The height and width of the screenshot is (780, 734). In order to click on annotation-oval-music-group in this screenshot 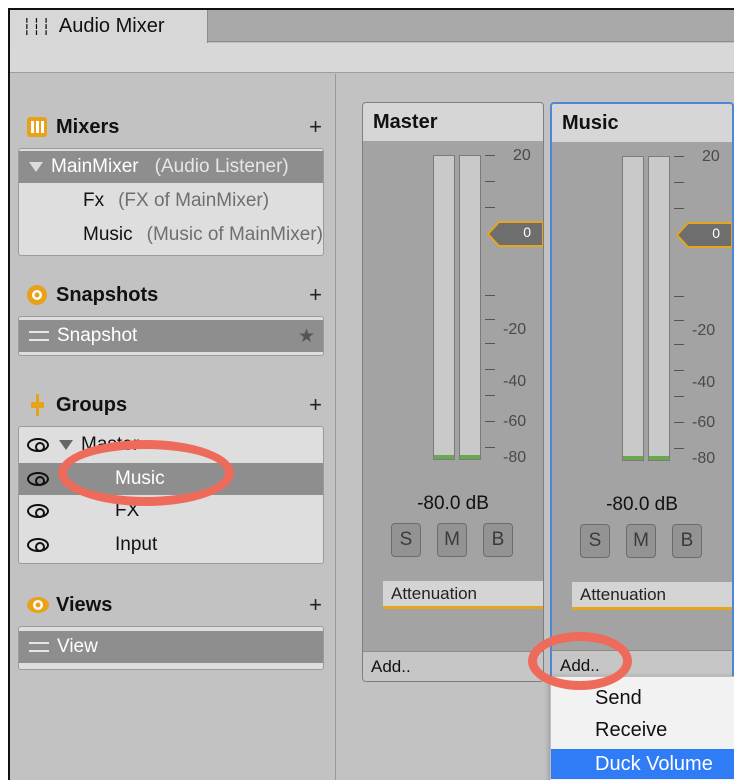, I will do `click(146, 473)`.